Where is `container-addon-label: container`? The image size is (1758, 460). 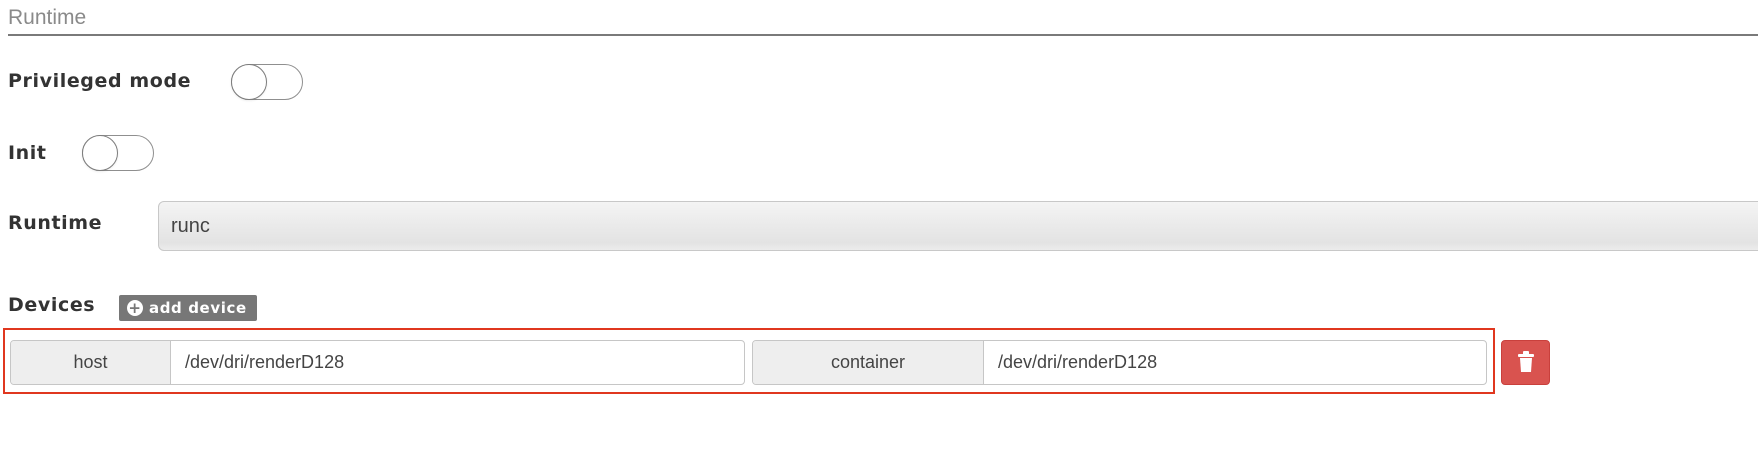
container-addon-label: container is located at coordinates (868, 362).